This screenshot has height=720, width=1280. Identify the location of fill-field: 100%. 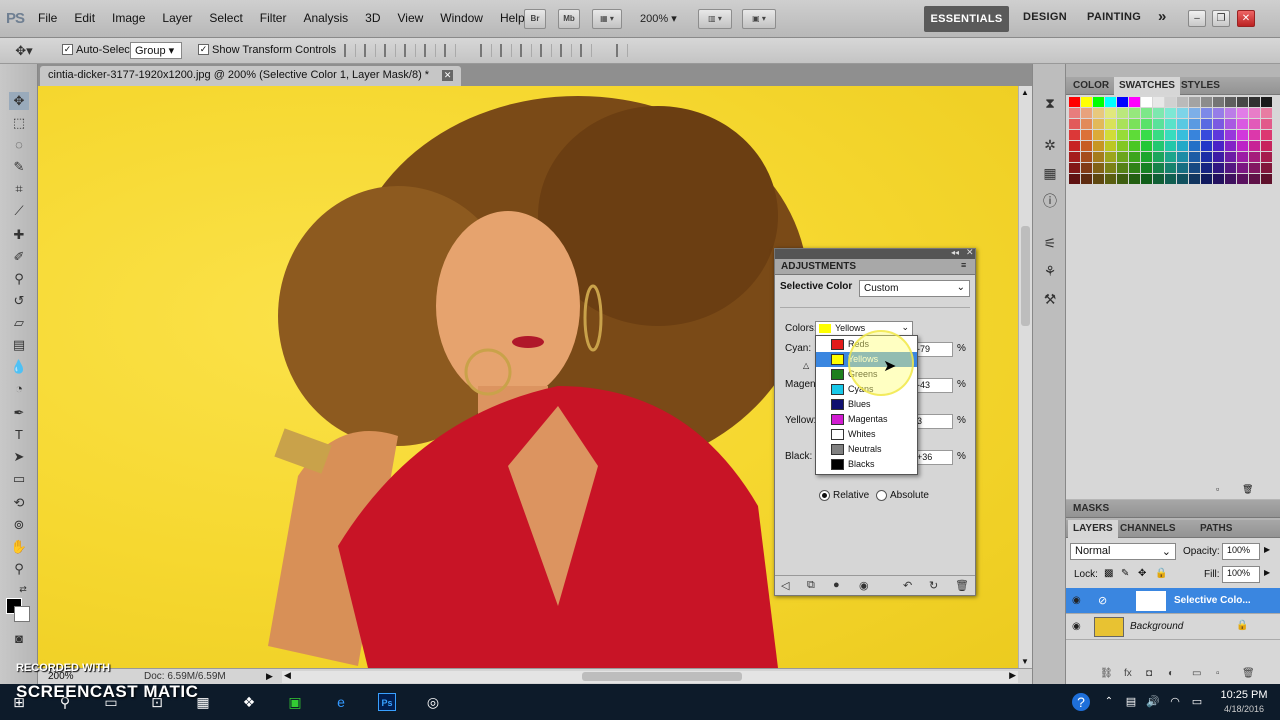
(1241, 574).